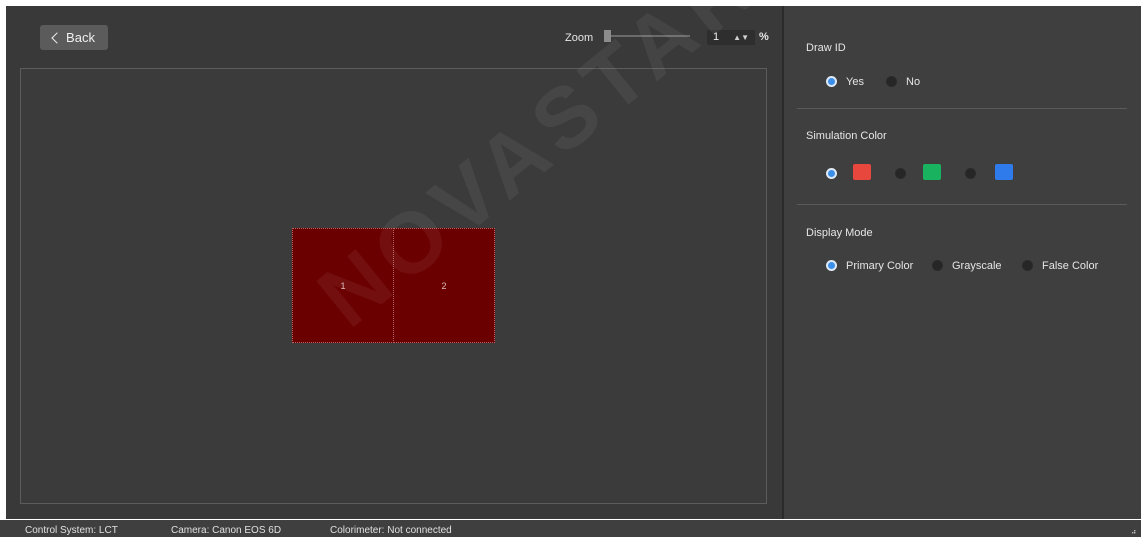 This screenshot has height=537, width=1141. I want to click on display-mode-false-color-label: False Color, so click(1070, 266).